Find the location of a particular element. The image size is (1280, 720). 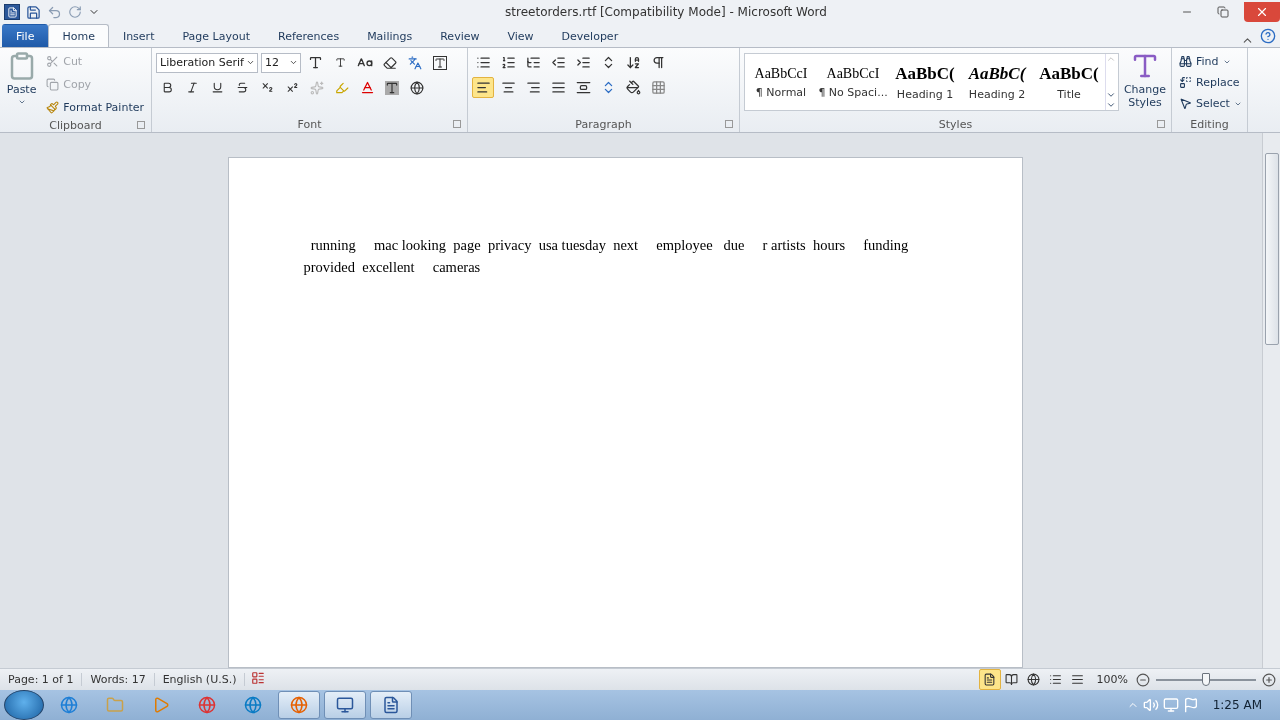

vertical-scrollbar is located at coordinates (1271, 400).